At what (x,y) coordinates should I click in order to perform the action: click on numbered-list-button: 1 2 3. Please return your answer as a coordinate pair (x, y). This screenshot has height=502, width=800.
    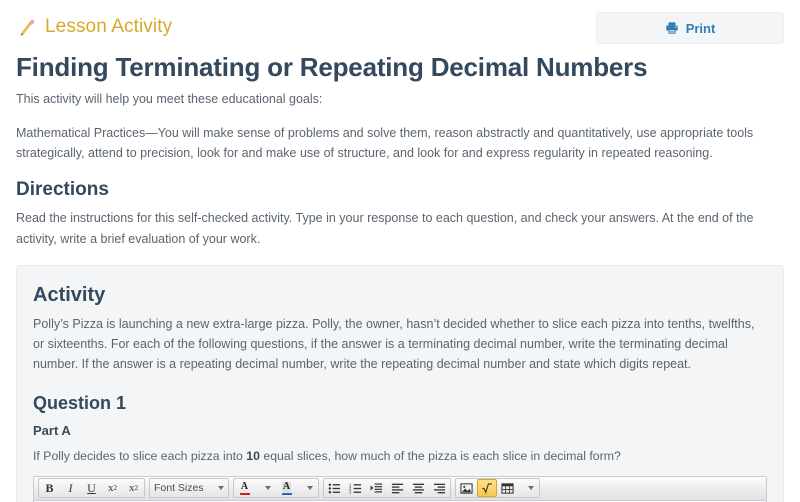
    Looking at the image, I should click on (355, 488).